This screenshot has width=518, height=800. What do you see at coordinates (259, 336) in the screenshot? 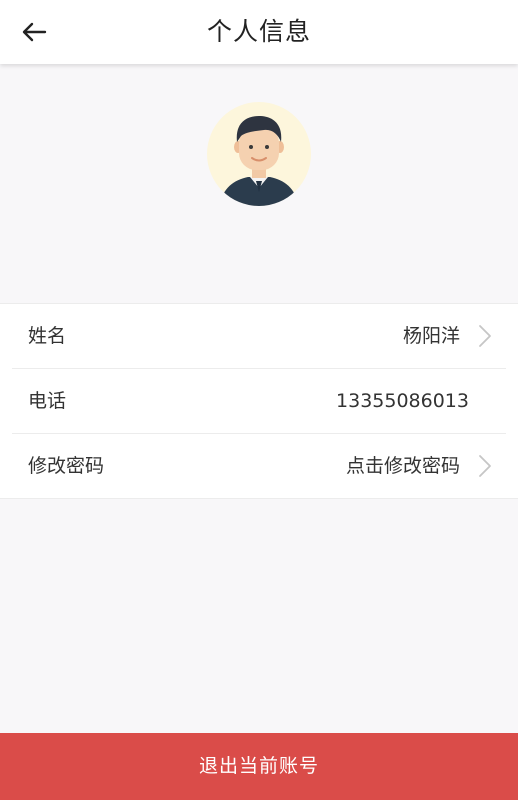
I see `info-row-name: 姓名 杨阳洋` at bounding box center [259, 336].